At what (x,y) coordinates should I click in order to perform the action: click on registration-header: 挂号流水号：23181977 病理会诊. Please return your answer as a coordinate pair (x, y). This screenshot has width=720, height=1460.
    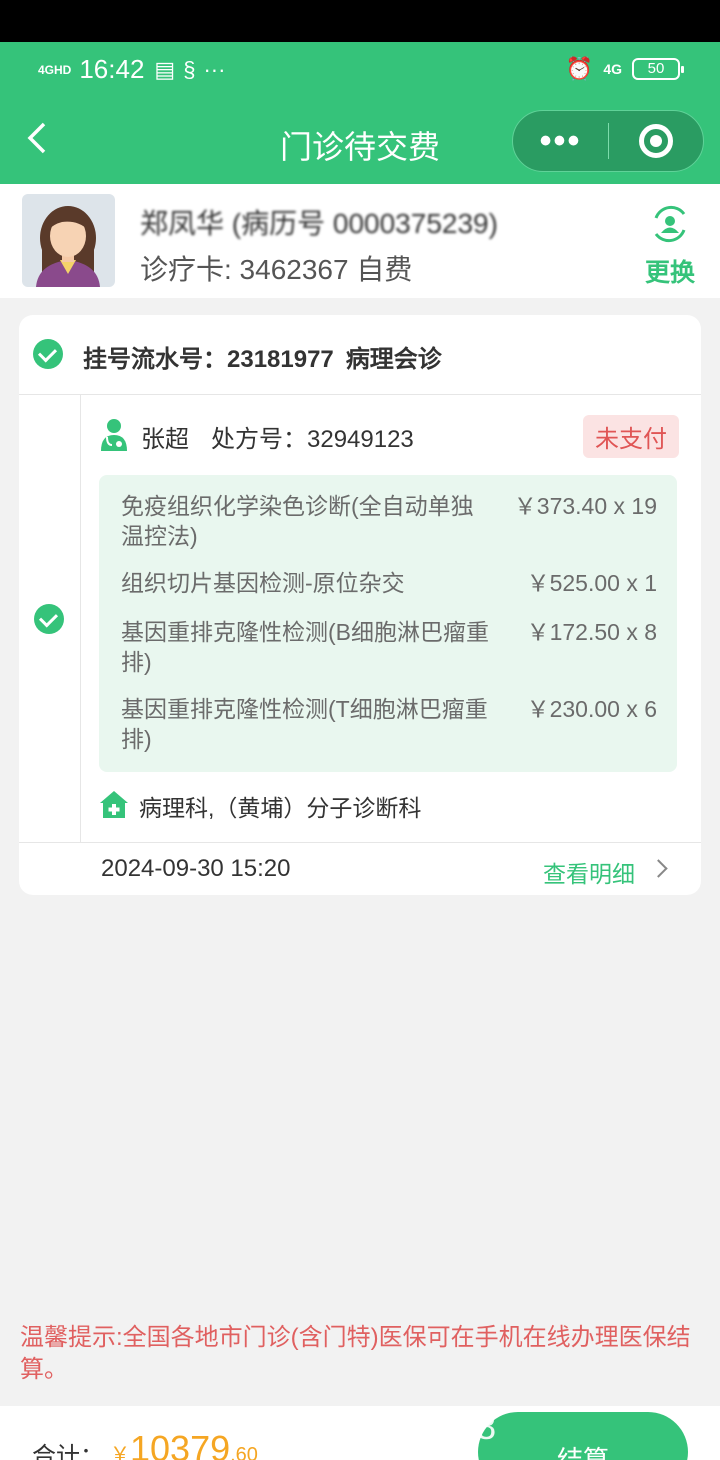
    Looking at the image, I should click on (360, 355).